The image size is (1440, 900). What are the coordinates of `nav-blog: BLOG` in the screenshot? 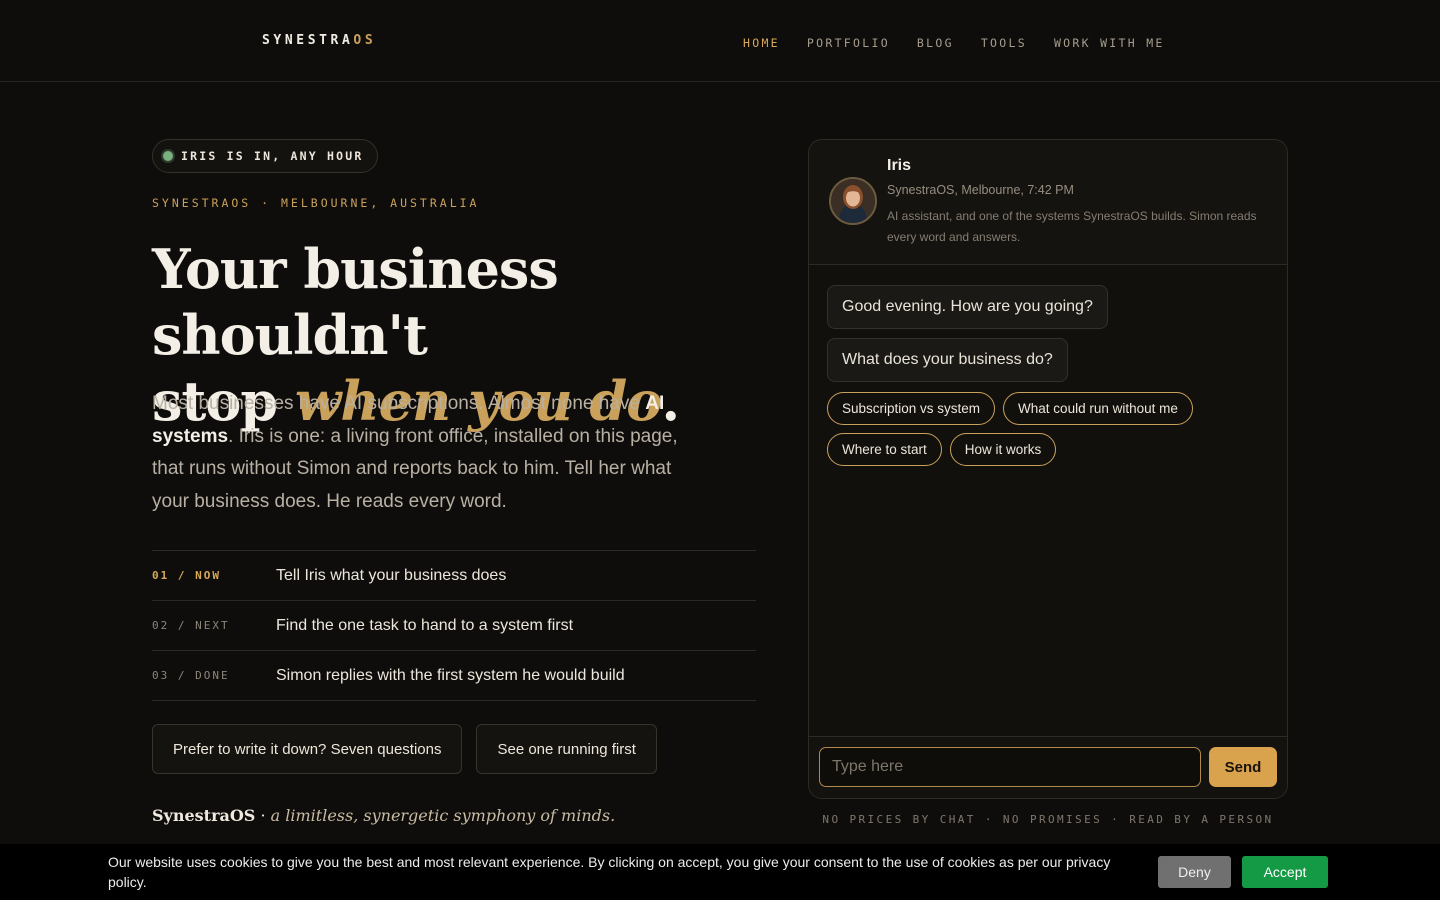 It's located at (935, 43).